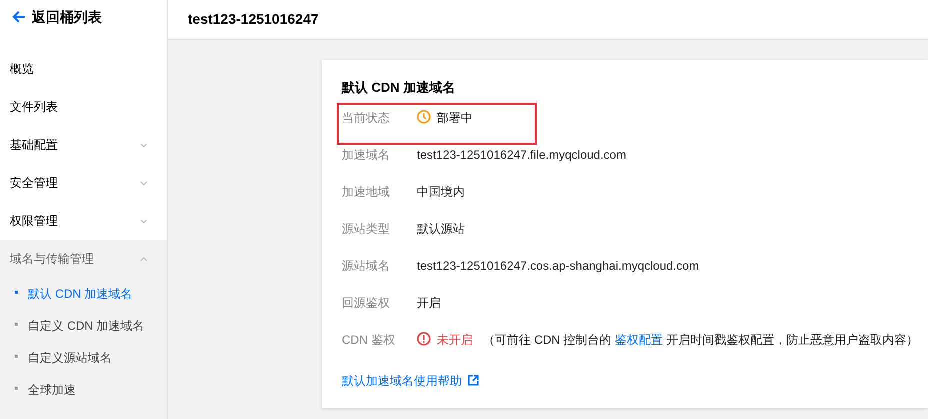  I want to click on field-value: 开启, so click(429, 302).